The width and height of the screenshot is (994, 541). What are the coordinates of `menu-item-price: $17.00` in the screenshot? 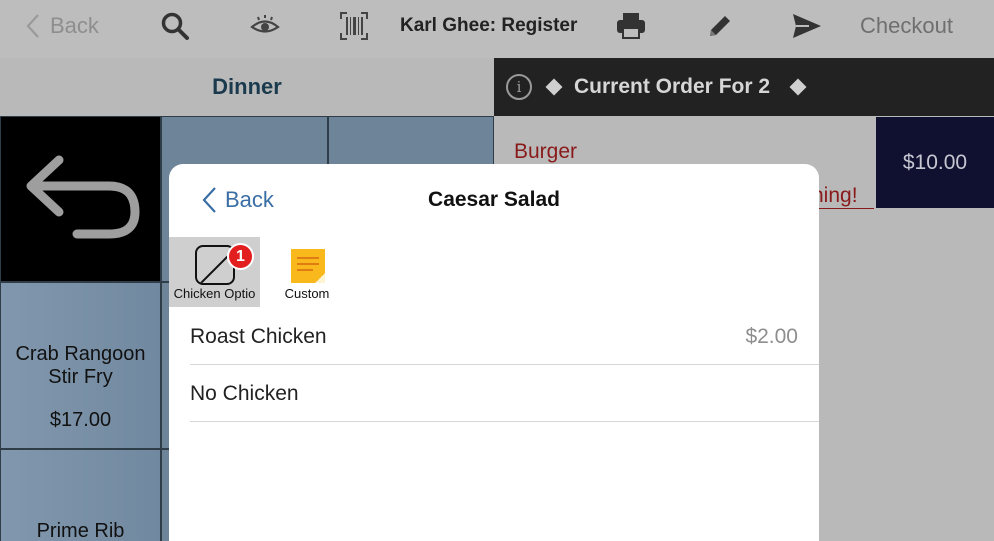 It's located at (80, 420).